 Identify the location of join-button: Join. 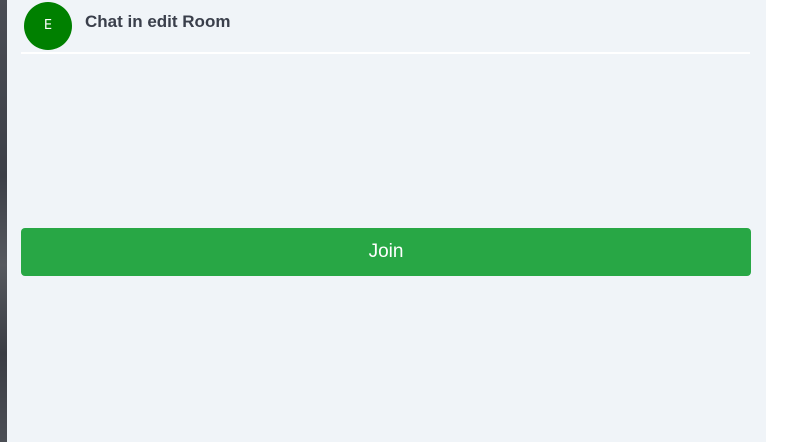
(386, 252).